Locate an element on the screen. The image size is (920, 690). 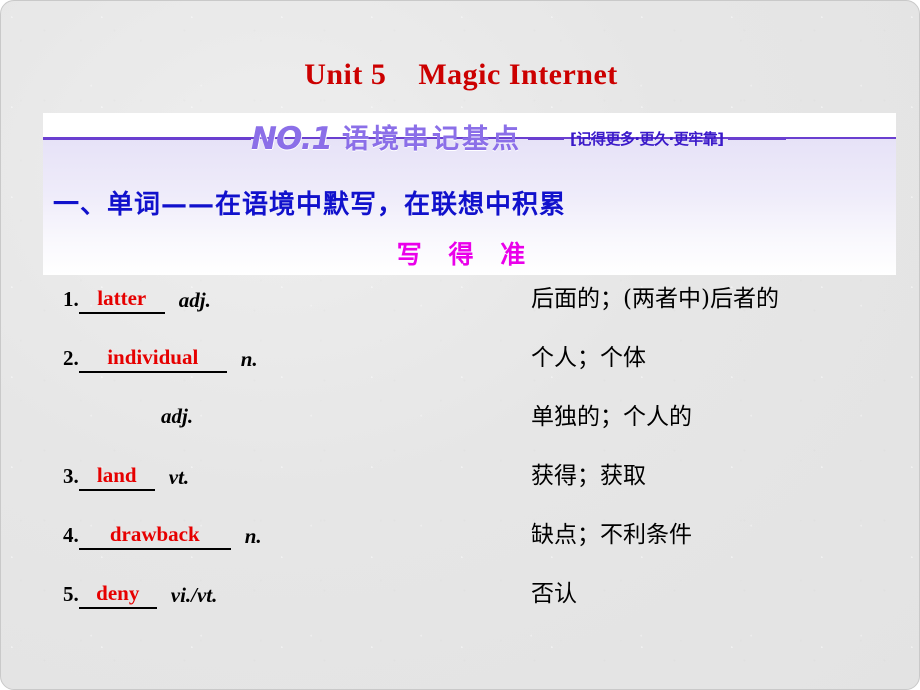
word-entry: 2. individual n. is located at coordinates (160, 358).